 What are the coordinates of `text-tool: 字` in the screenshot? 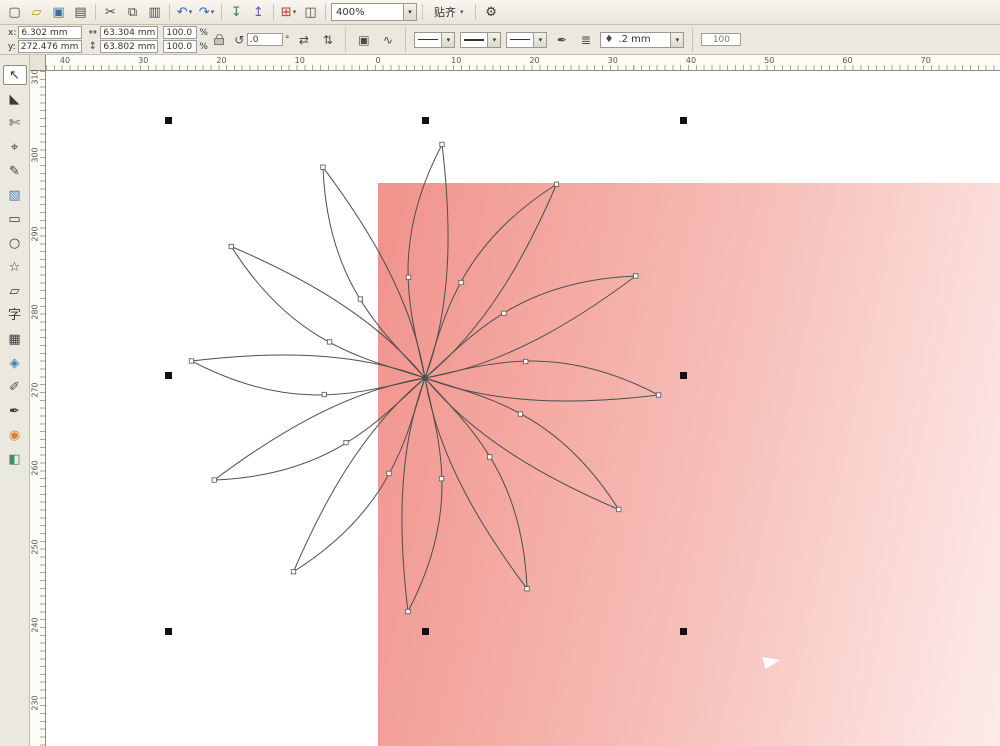 It's located at (15, 315).